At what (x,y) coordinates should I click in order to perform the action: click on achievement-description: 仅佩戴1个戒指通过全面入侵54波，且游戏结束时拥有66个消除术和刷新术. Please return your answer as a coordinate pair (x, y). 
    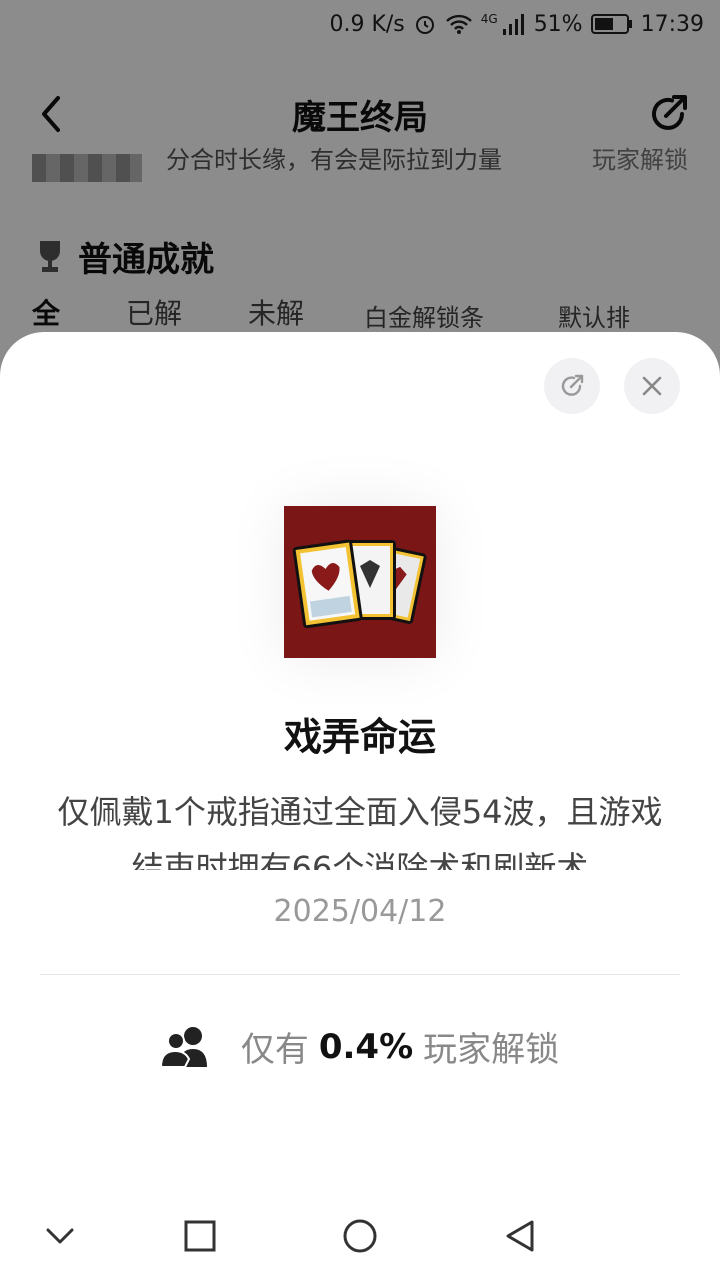
    Looking at the image, I should click on (360, 831).